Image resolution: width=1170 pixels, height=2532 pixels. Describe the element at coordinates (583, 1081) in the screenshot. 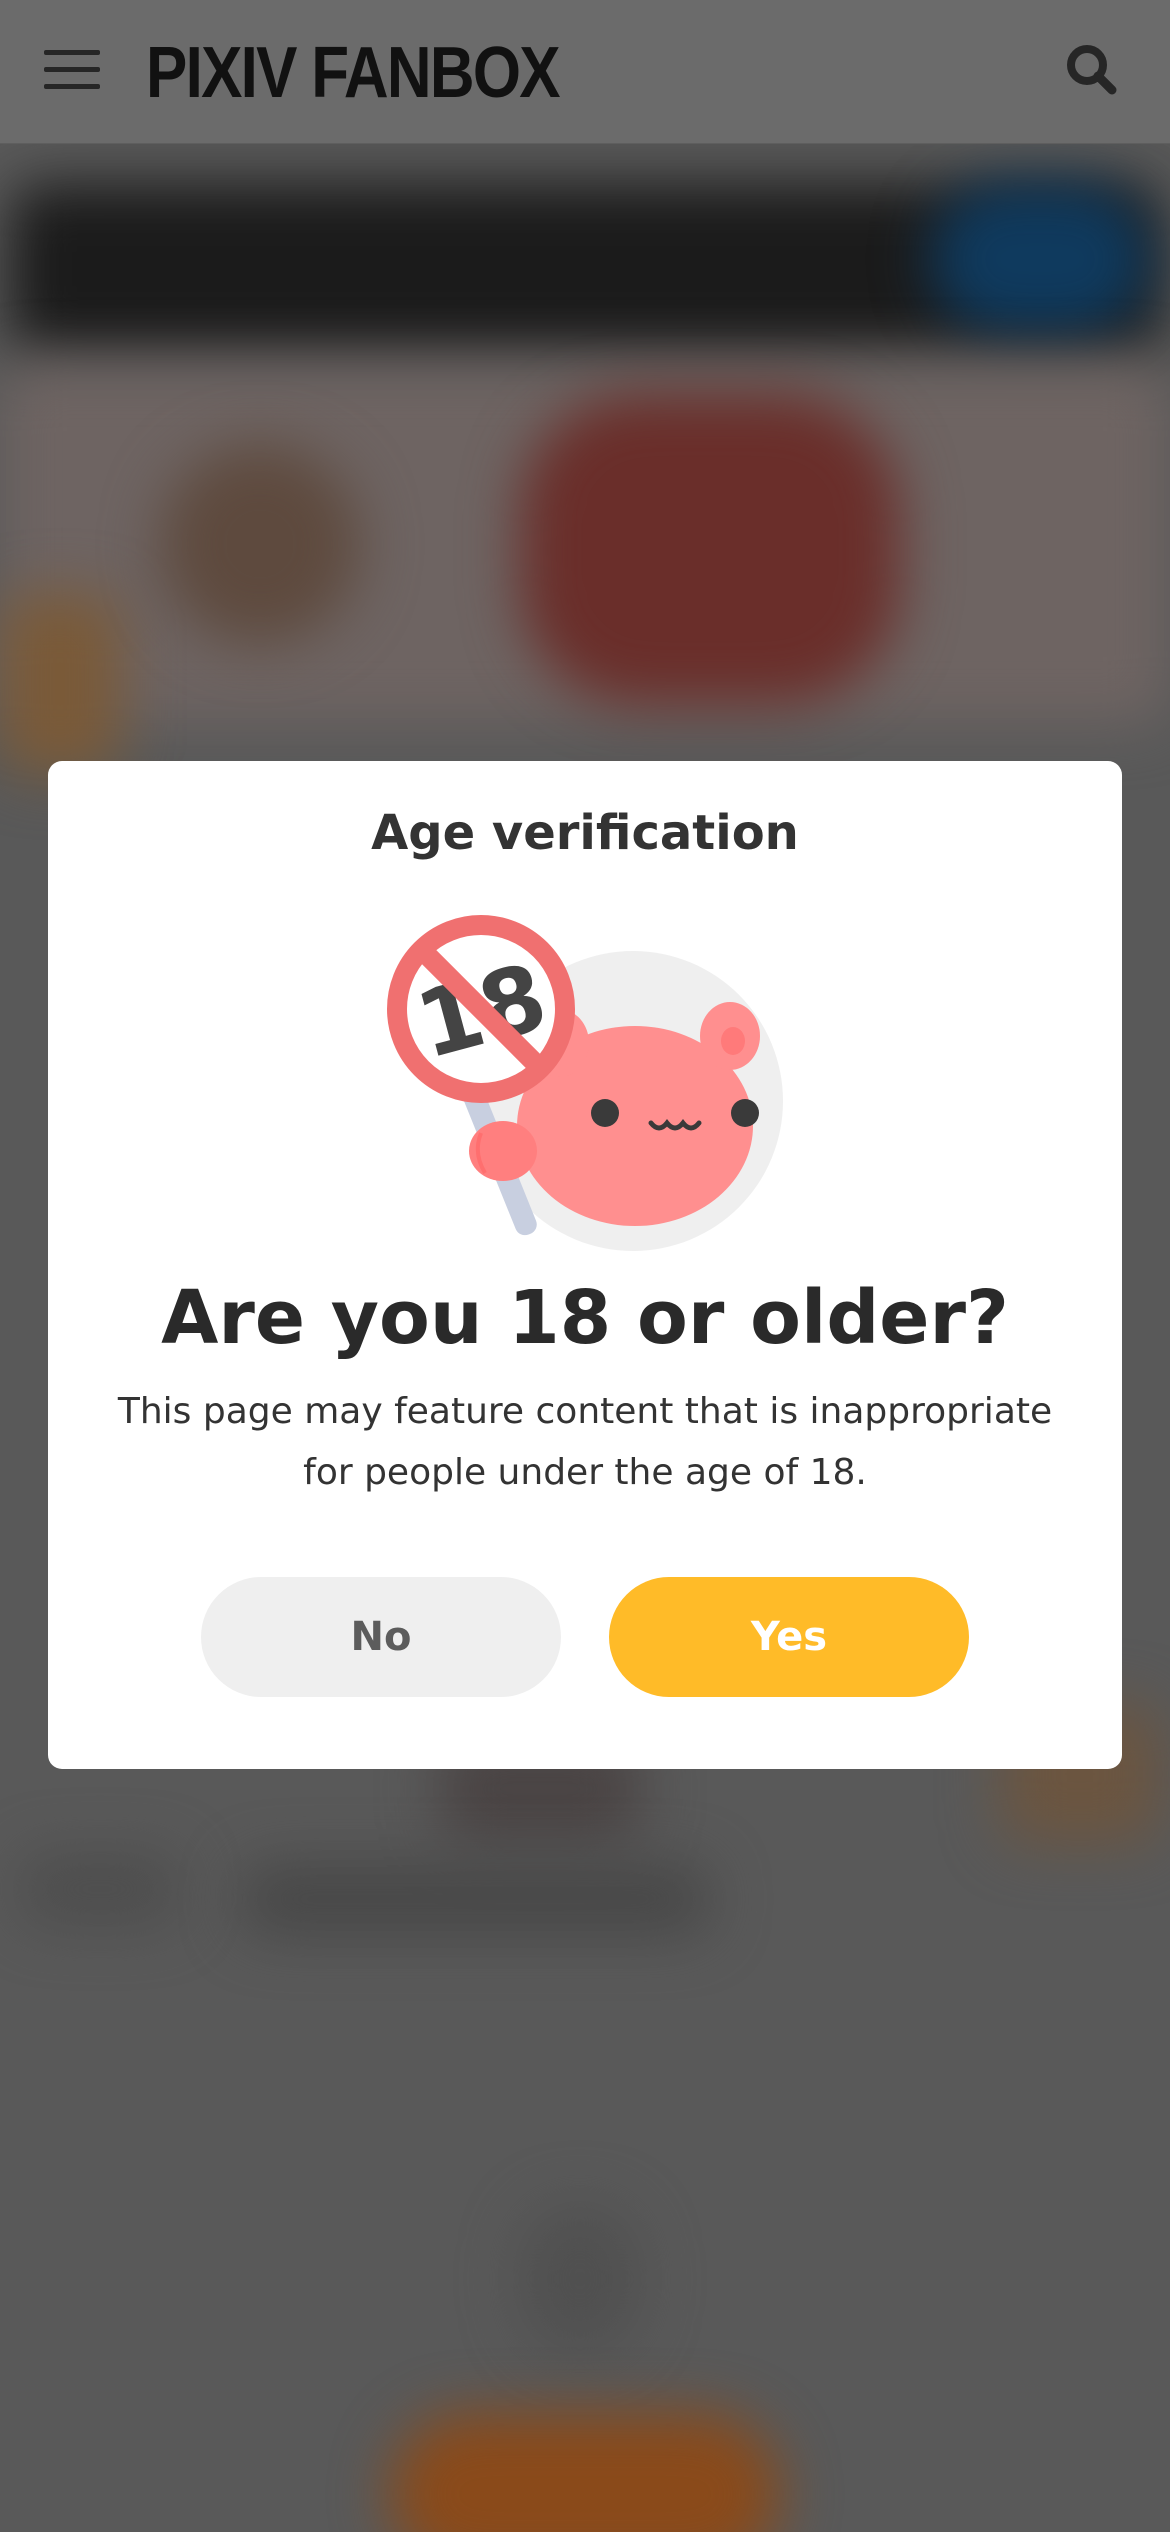

I see `age-restriction-18-mascot-icon: 18` at that location.